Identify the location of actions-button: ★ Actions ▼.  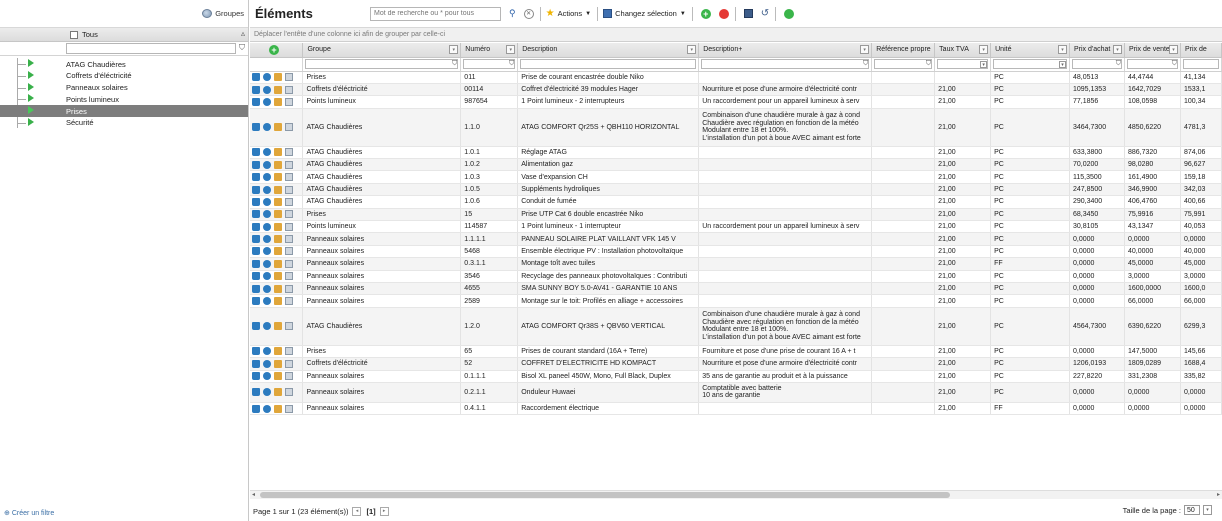
(569, 13).